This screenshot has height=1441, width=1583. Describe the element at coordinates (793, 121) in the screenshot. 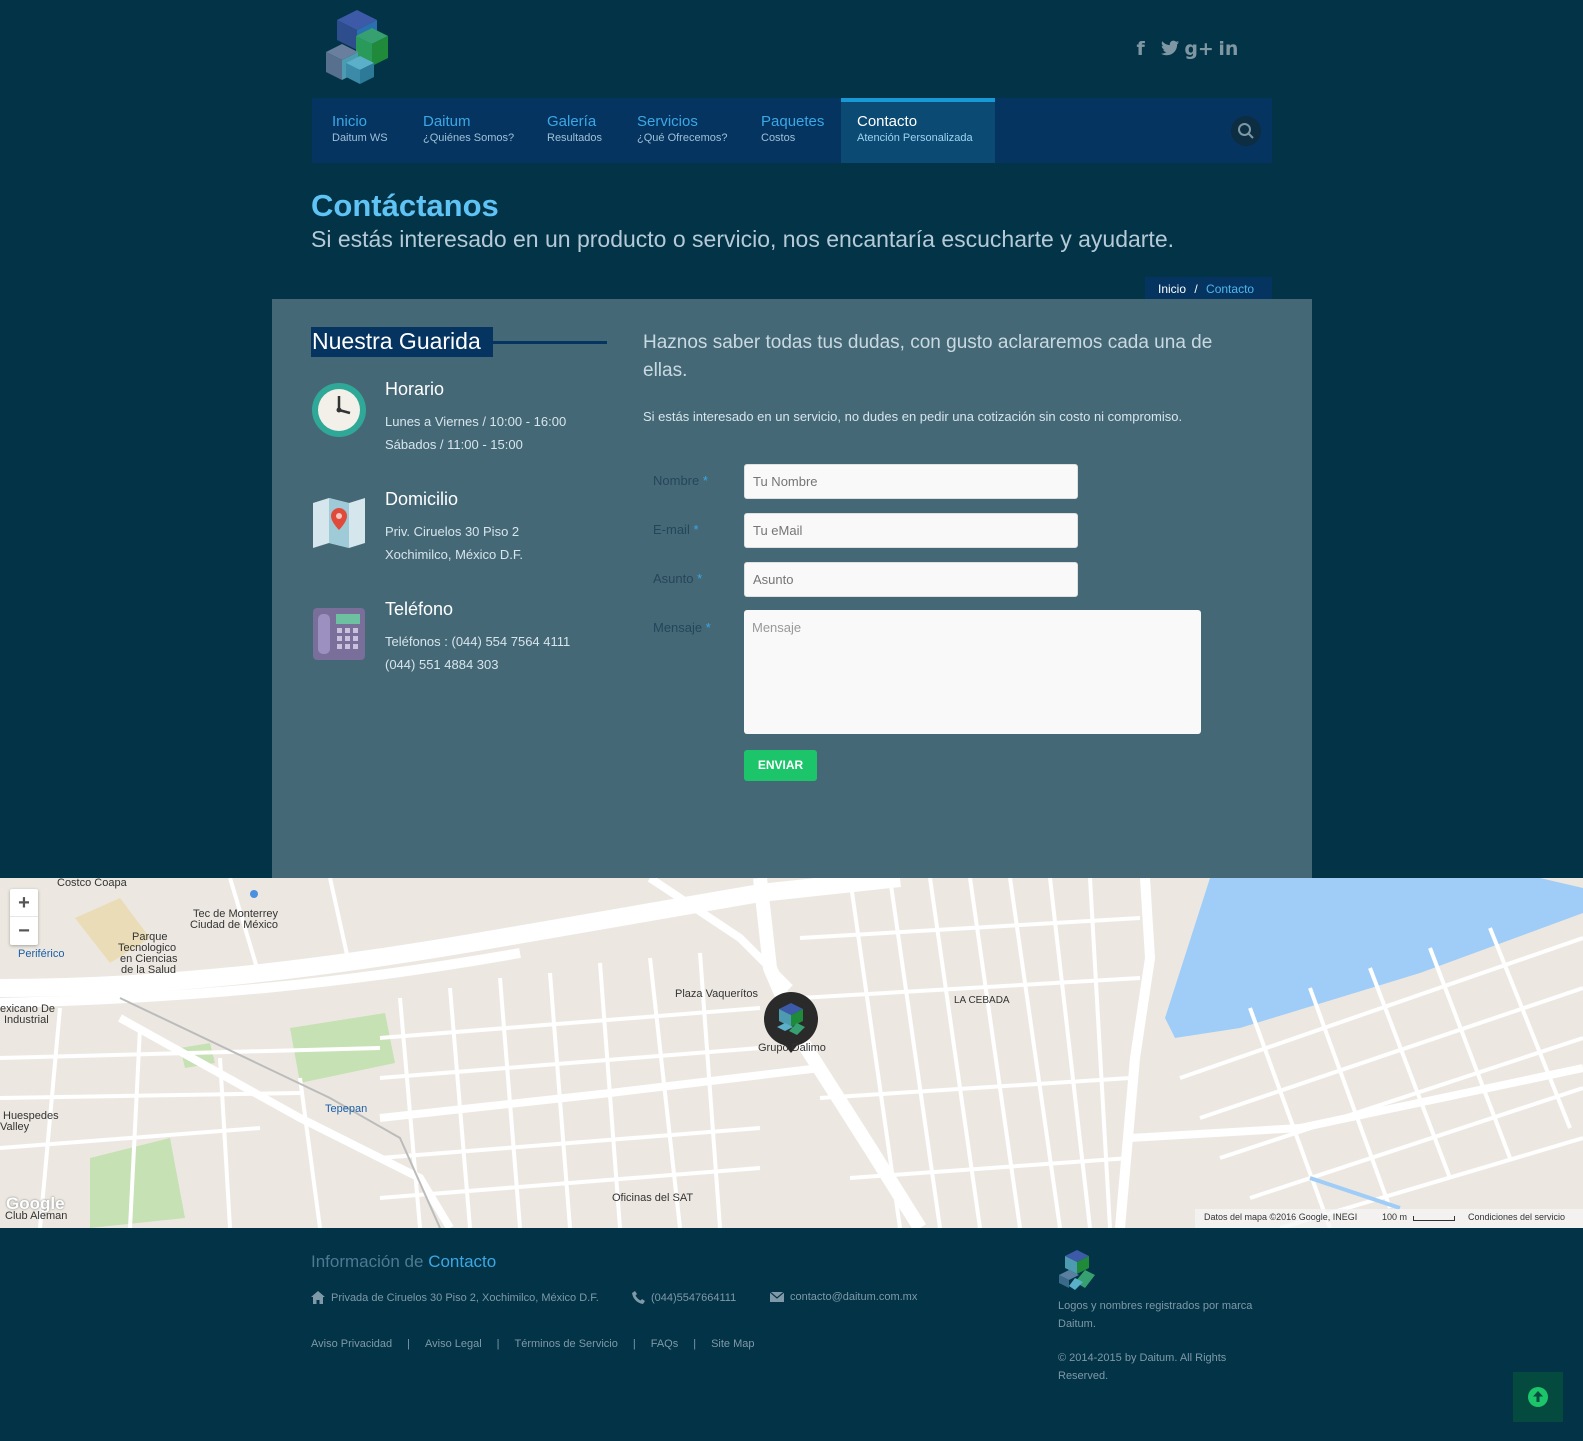

I see `nav-title: Paquetes` at that location.